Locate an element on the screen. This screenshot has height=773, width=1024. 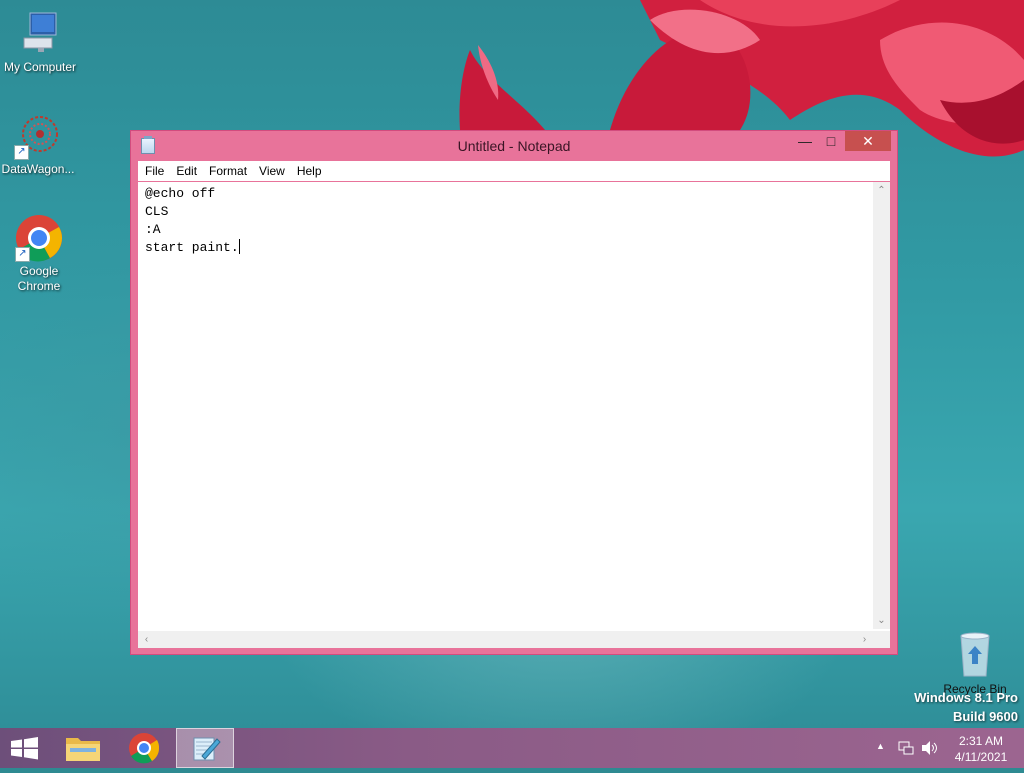
start-button is located at coordinates (28, 748).